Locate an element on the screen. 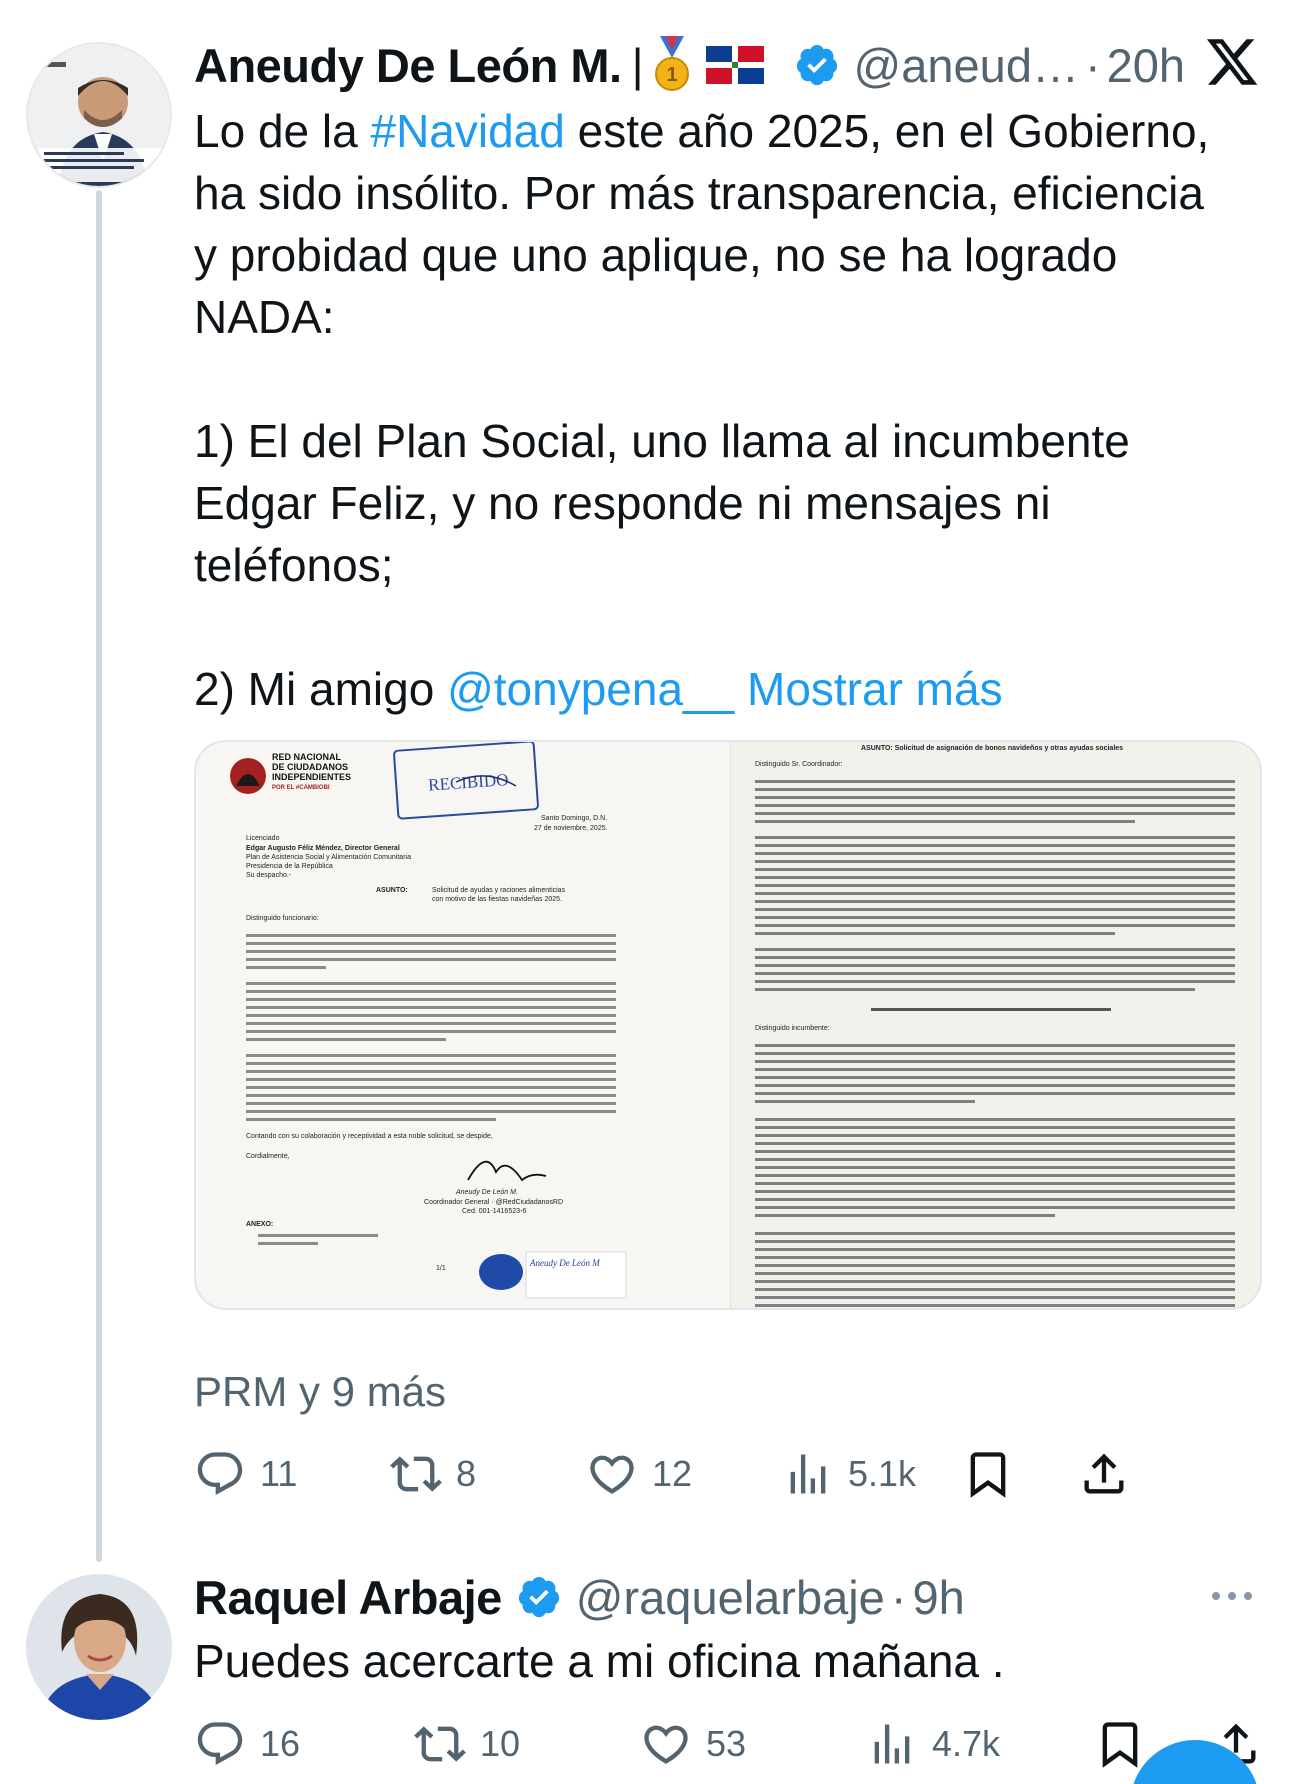  timestamp: 9h is located at coordinates (938, 1597).